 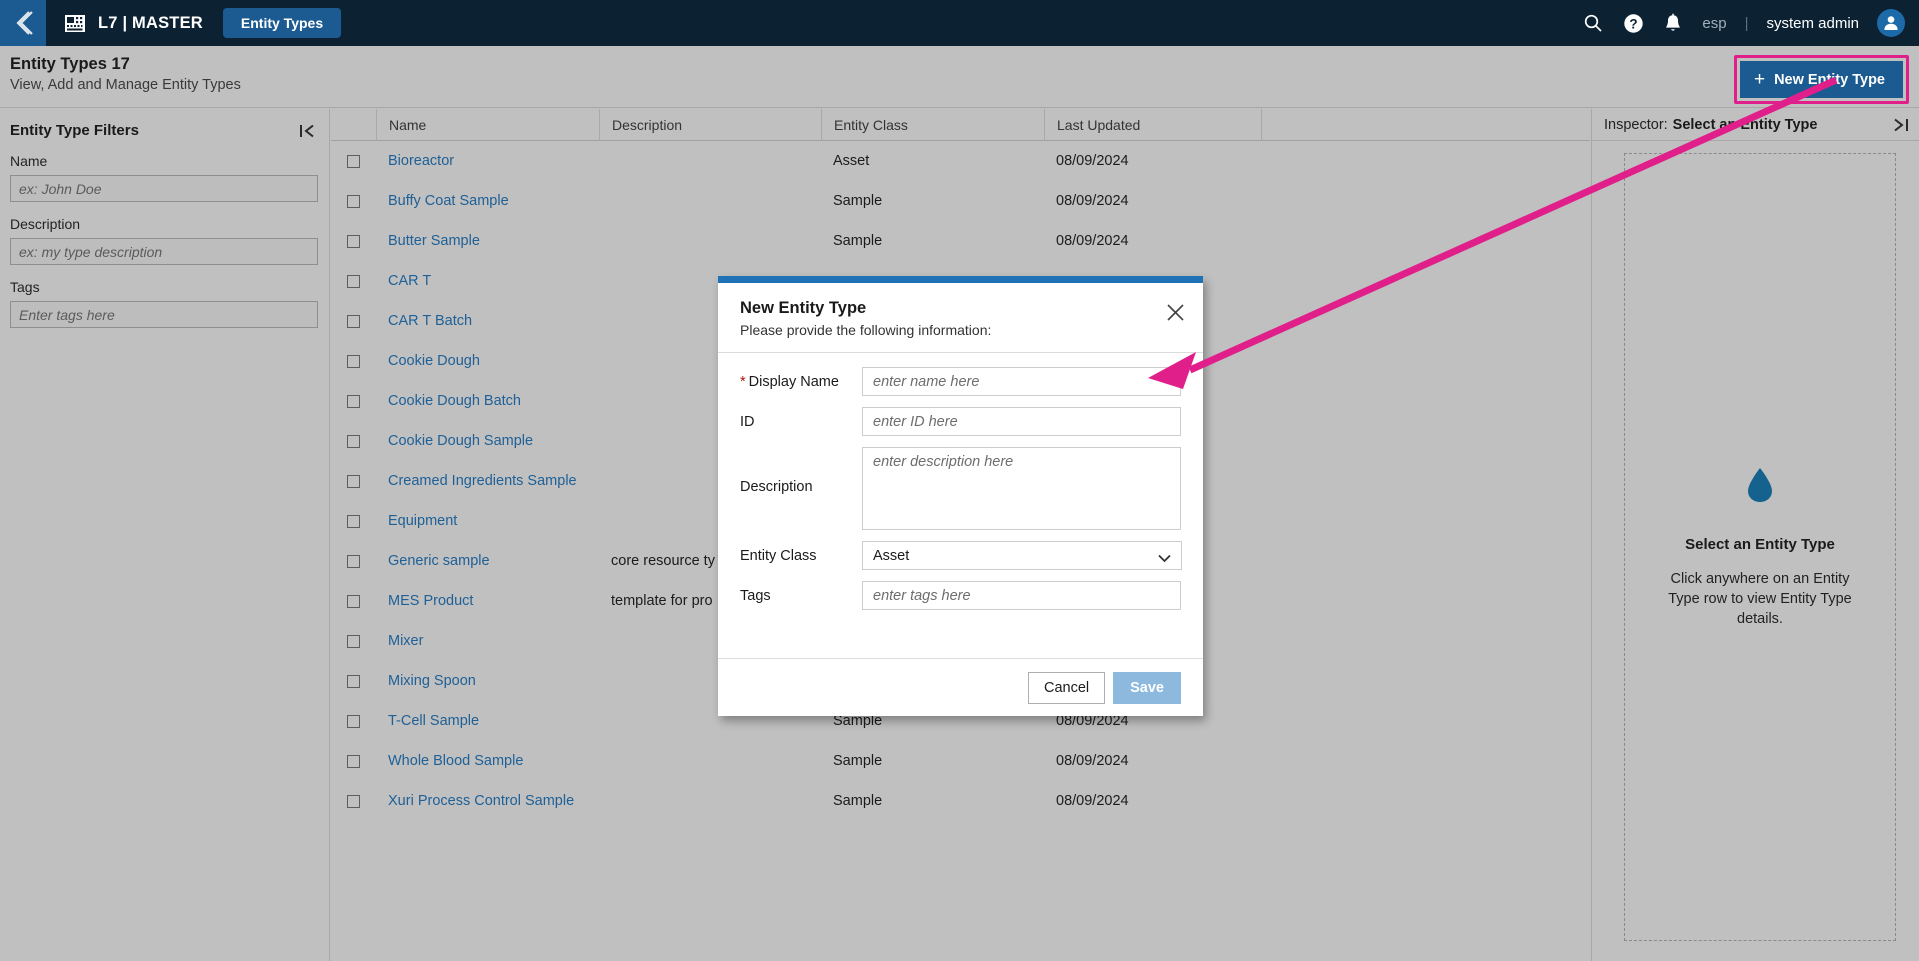 What do you see at coordinates (454, 401) in the screenshot?
I see `entity-type-link: Cookie Dough Batch` at bounding box center [454, 401].